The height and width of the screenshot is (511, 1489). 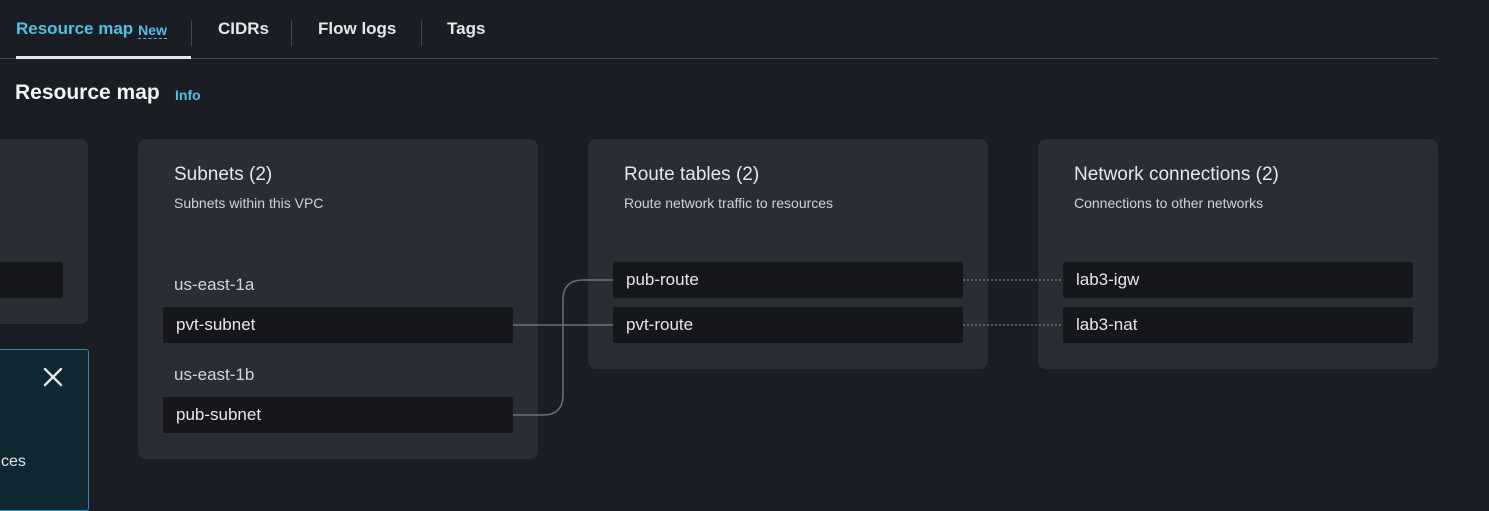 What do you see at coordinates (214, 375) in the screenshot?
I see `az-label: us-east-1b` at bounding box center [214, 375].